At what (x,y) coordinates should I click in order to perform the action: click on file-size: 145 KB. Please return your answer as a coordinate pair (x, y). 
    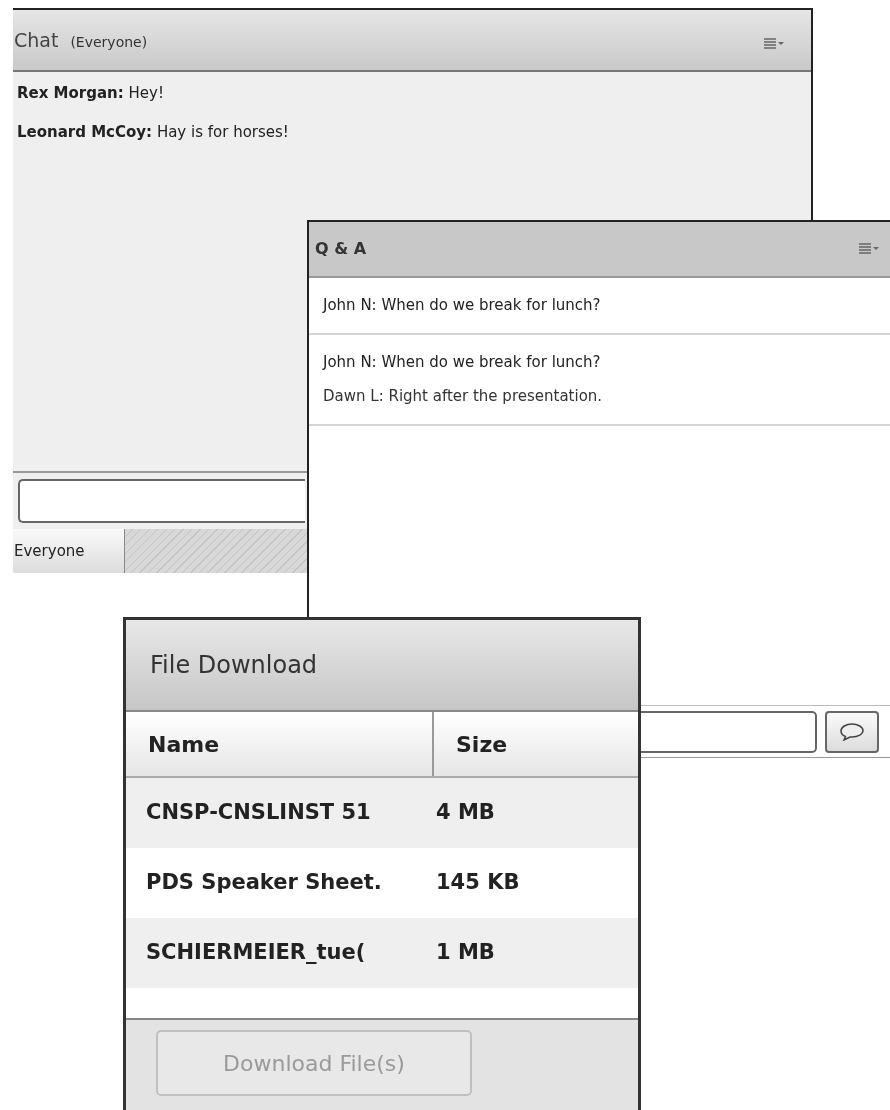
    Looking at the image, I should click on (478, 883).